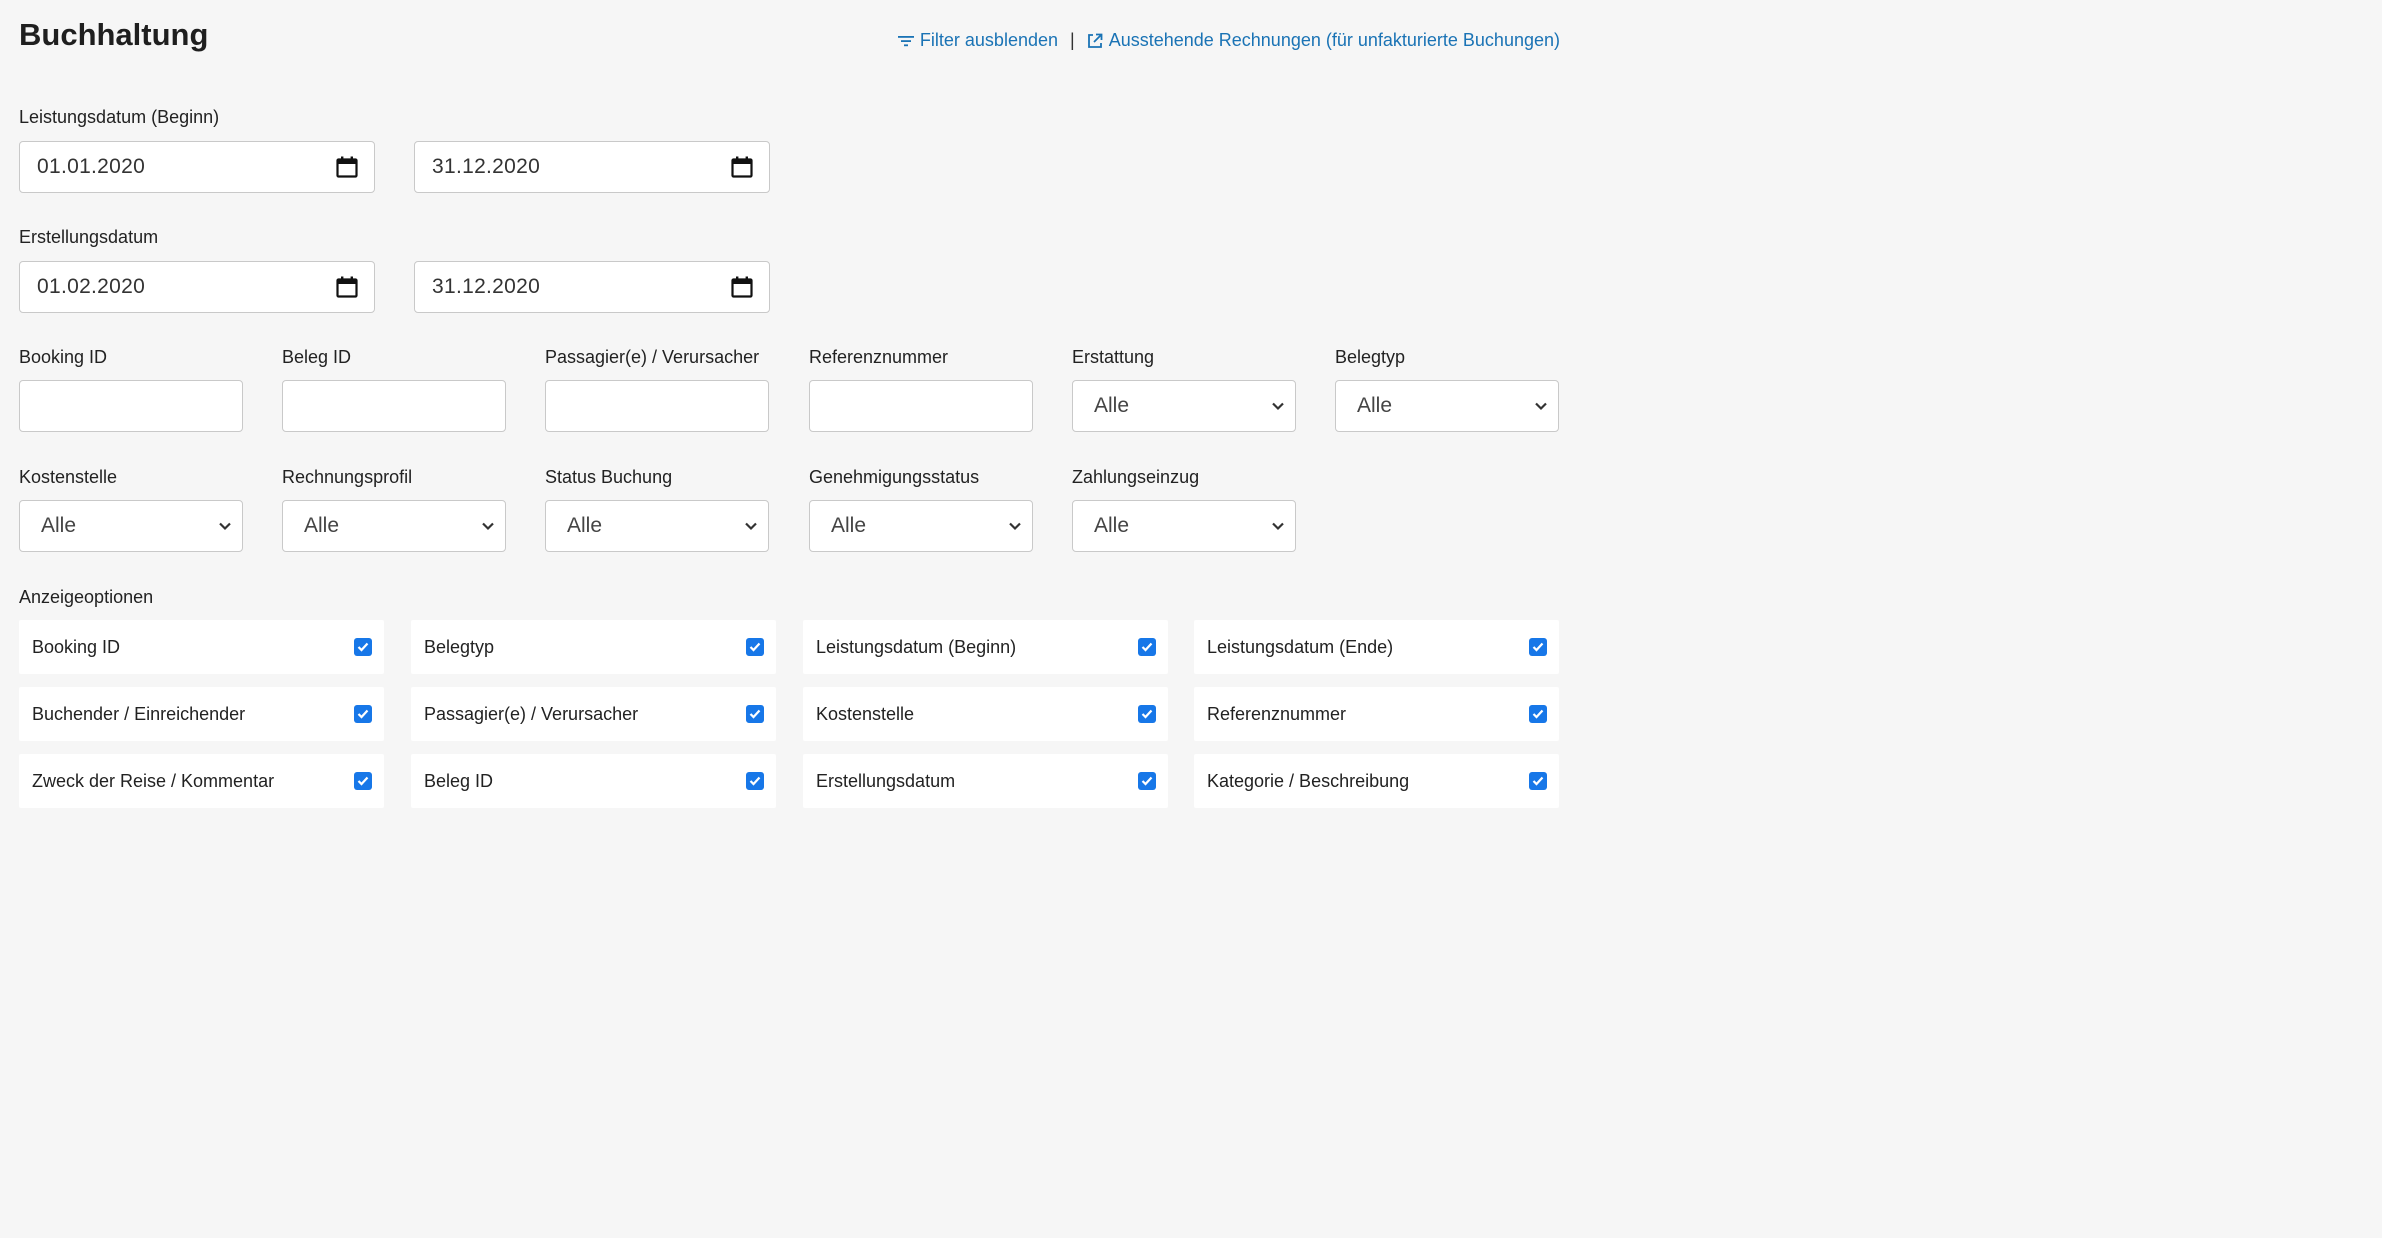 The width and height of the screenshot is (2382, 1238). What do you see at coordinates (486, 166) in the screenshot?
I see `service-date-to-value: 31.12.2020` at bounding box center [486, 166].